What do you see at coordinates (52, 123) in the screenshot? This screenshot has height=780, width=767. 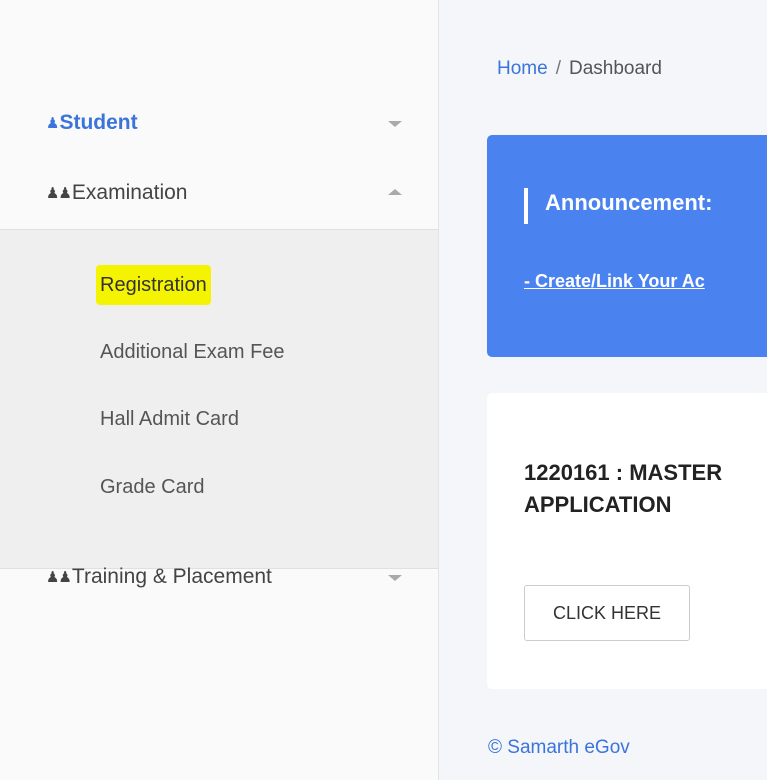 I see `person-icon: ♟` at bounding box center [52, 123].